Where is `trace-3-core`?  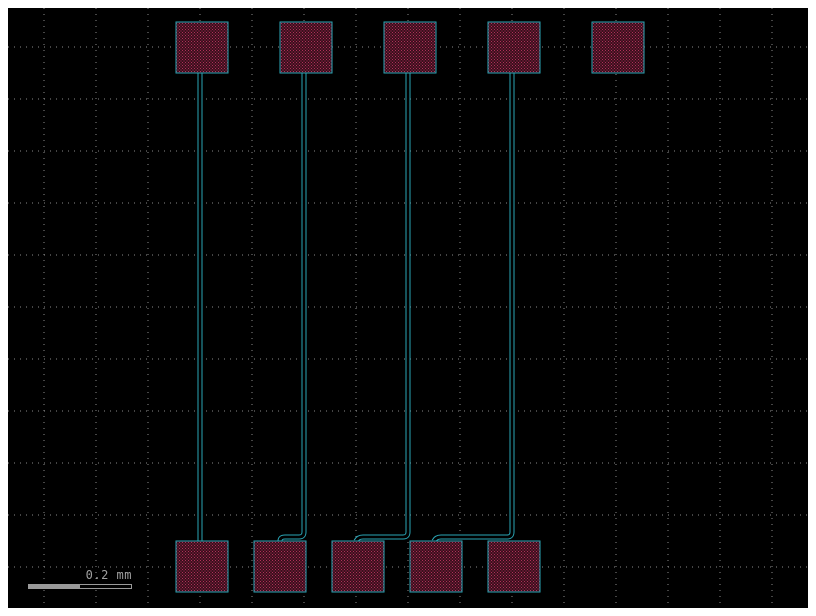
trace-3-core is located at coordinates (382, 307).